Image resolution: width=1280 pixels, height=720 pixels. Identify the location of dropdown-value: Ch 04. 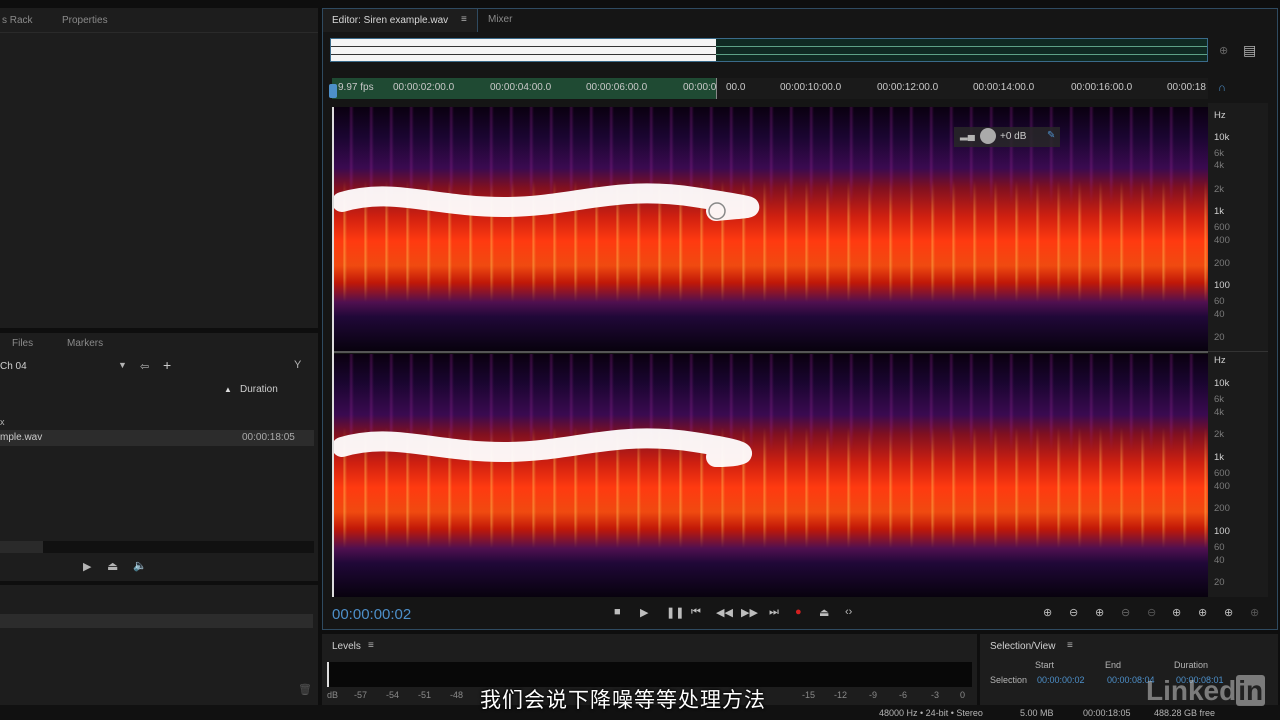
(13, 366).